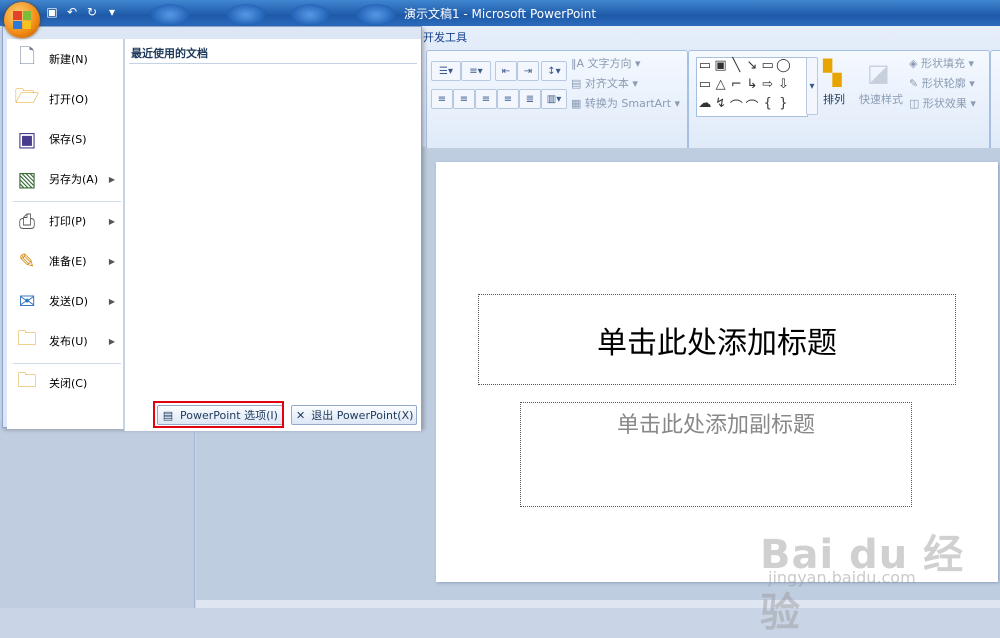  Describe the element at coordinates (528, 71) in the screenshot. I see `increase-indent-button: ⇥` at that location.